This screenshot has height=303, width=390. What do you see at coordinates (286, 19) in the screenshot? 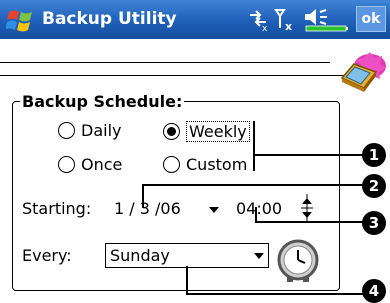
I see `signal-icon: x` at bounding box center [286, 19].